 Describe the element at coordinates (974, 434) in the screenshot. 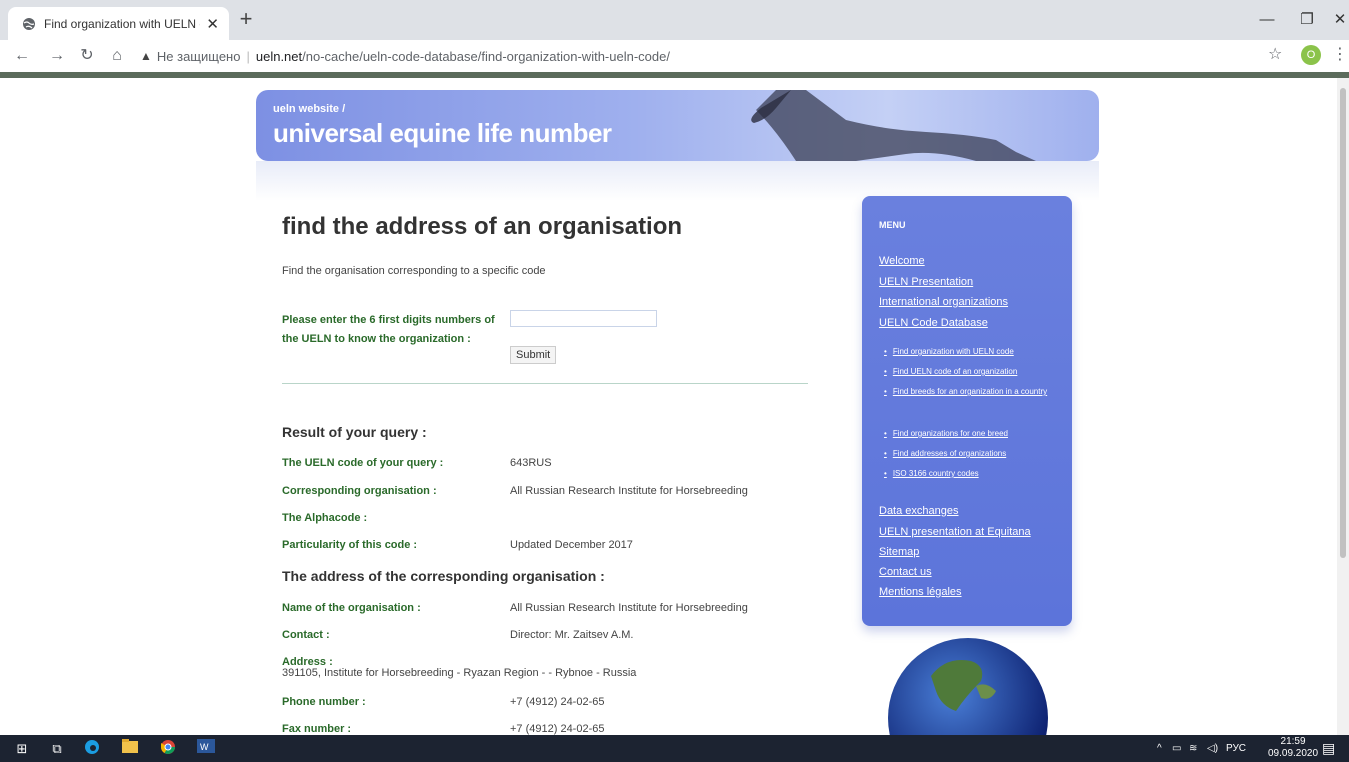

I see `menu-sublink-orgs-for-breed: Find organizations for one breed` at that location.